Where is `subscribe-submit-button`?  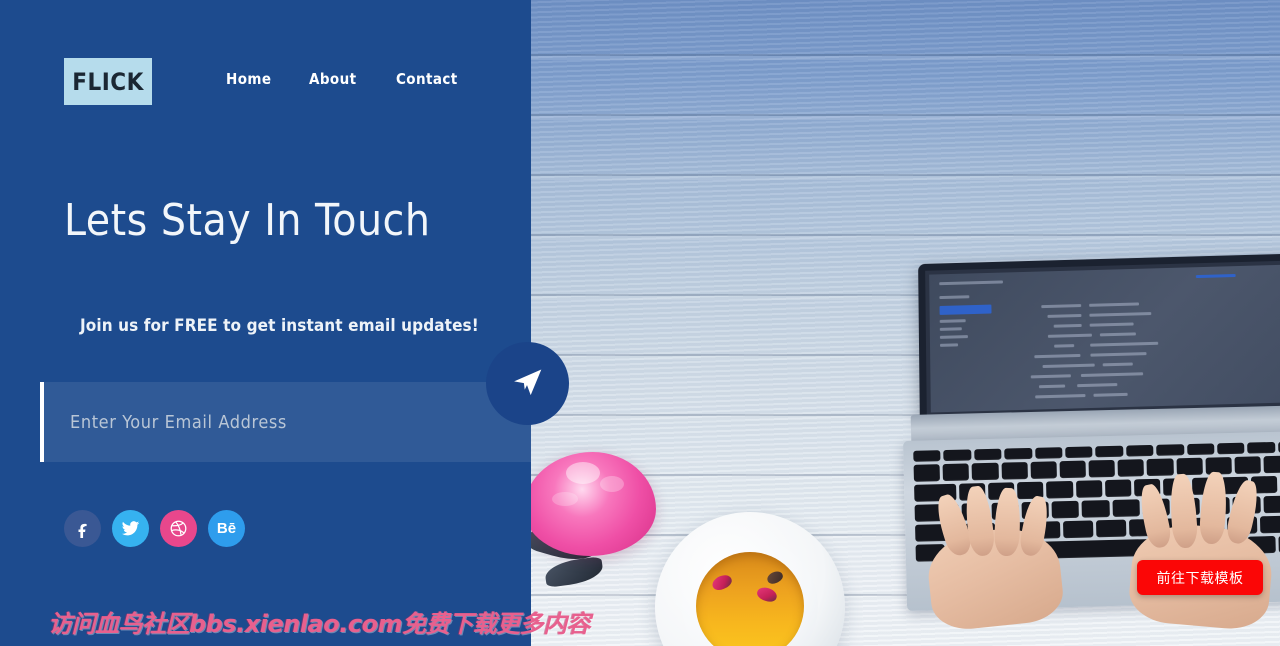 subscribe-submit-button is located at coordinates (527, 383).